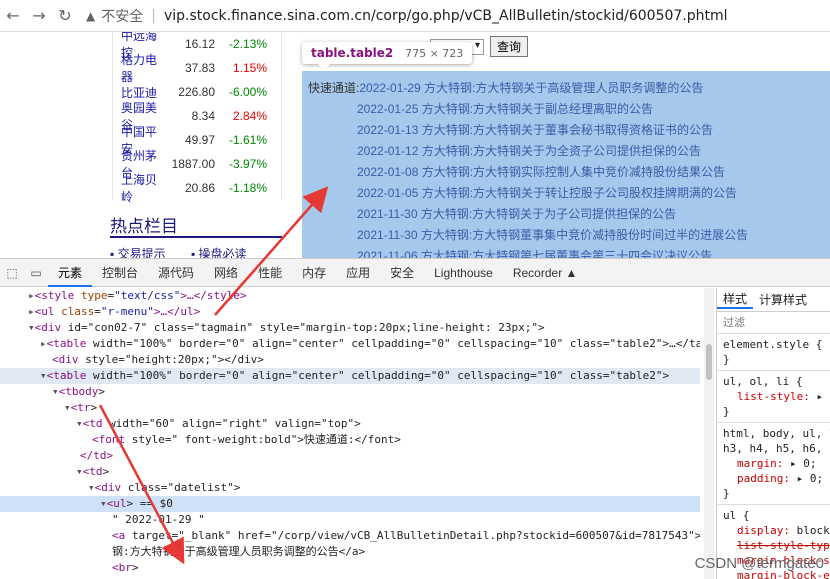 Image resolution: width=830 pixels, height=579 pixels. Describe the element at coordinates (773, 344) in the screenshot. I see `rule-selector: element.style {` at that location.